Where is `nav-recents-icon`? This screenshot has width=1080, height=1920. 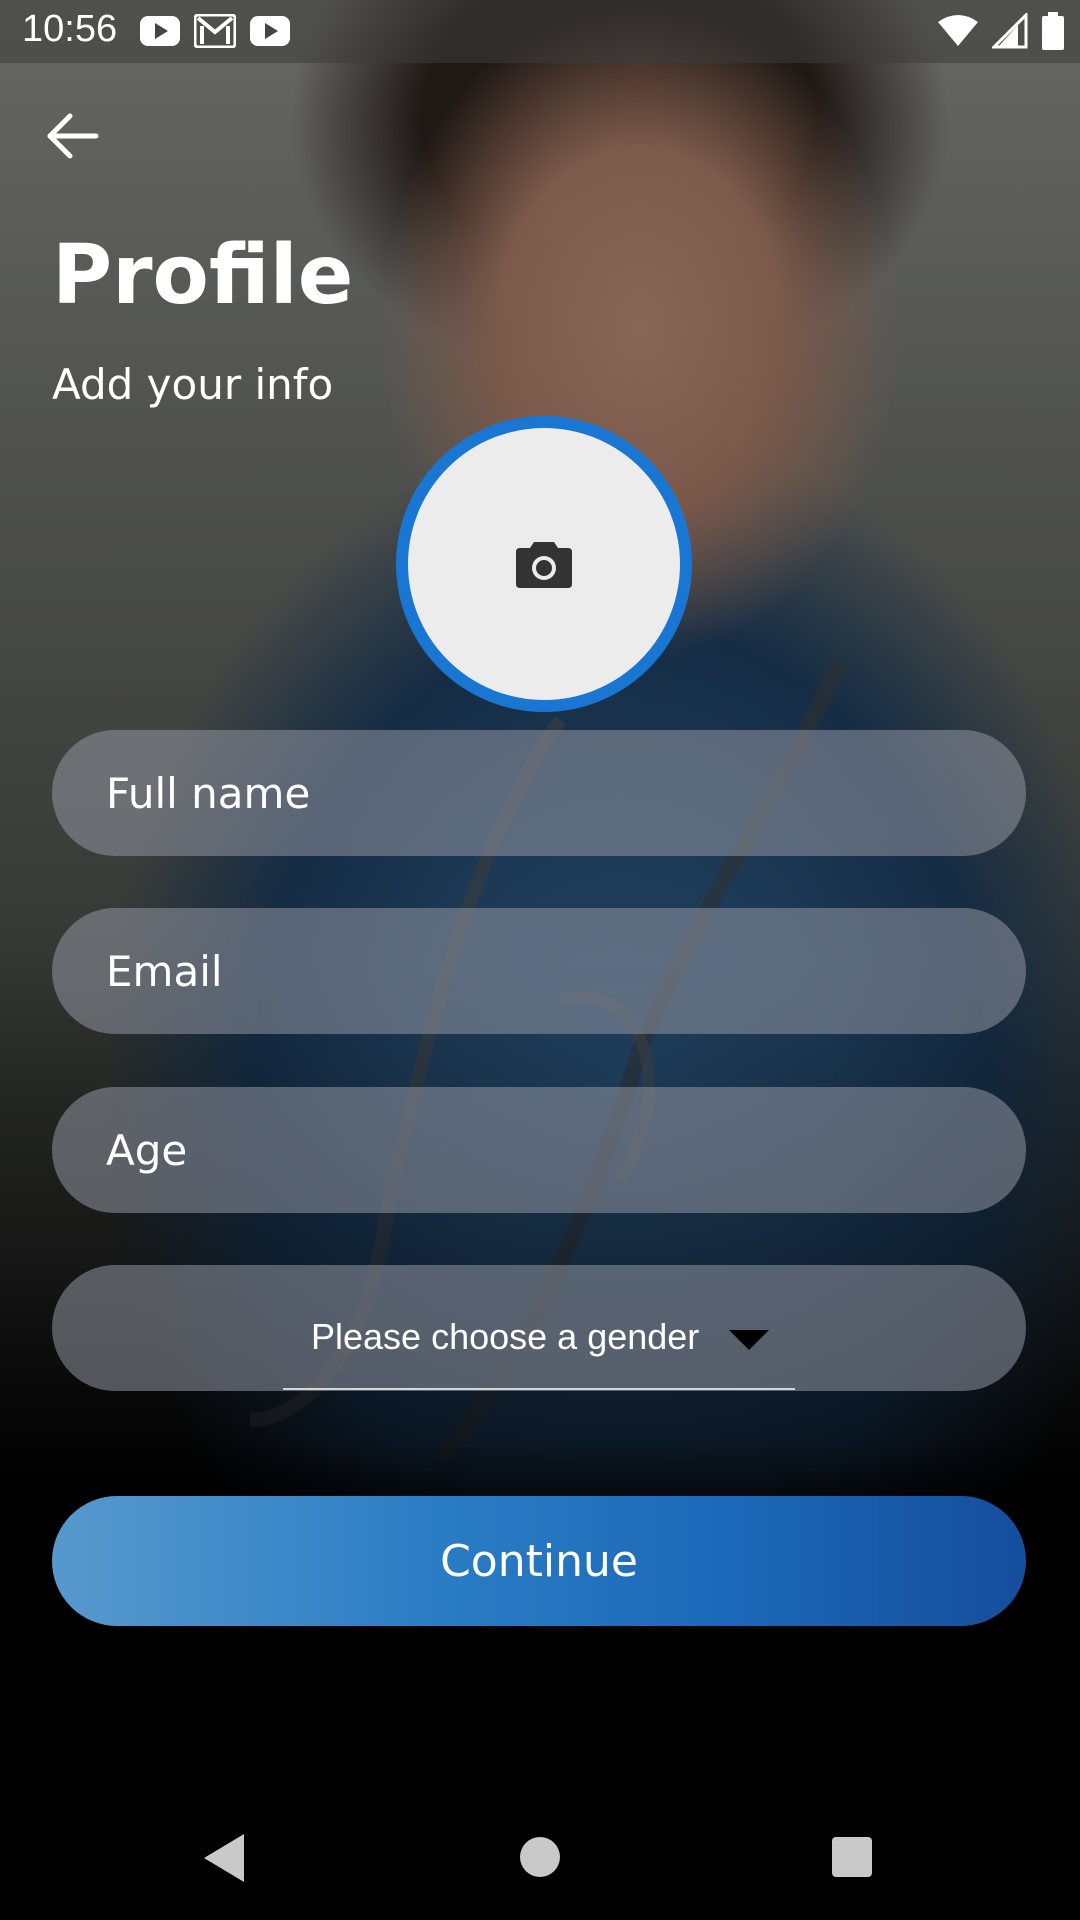 nav-recents-icon is located at coordinates (852, 1857).